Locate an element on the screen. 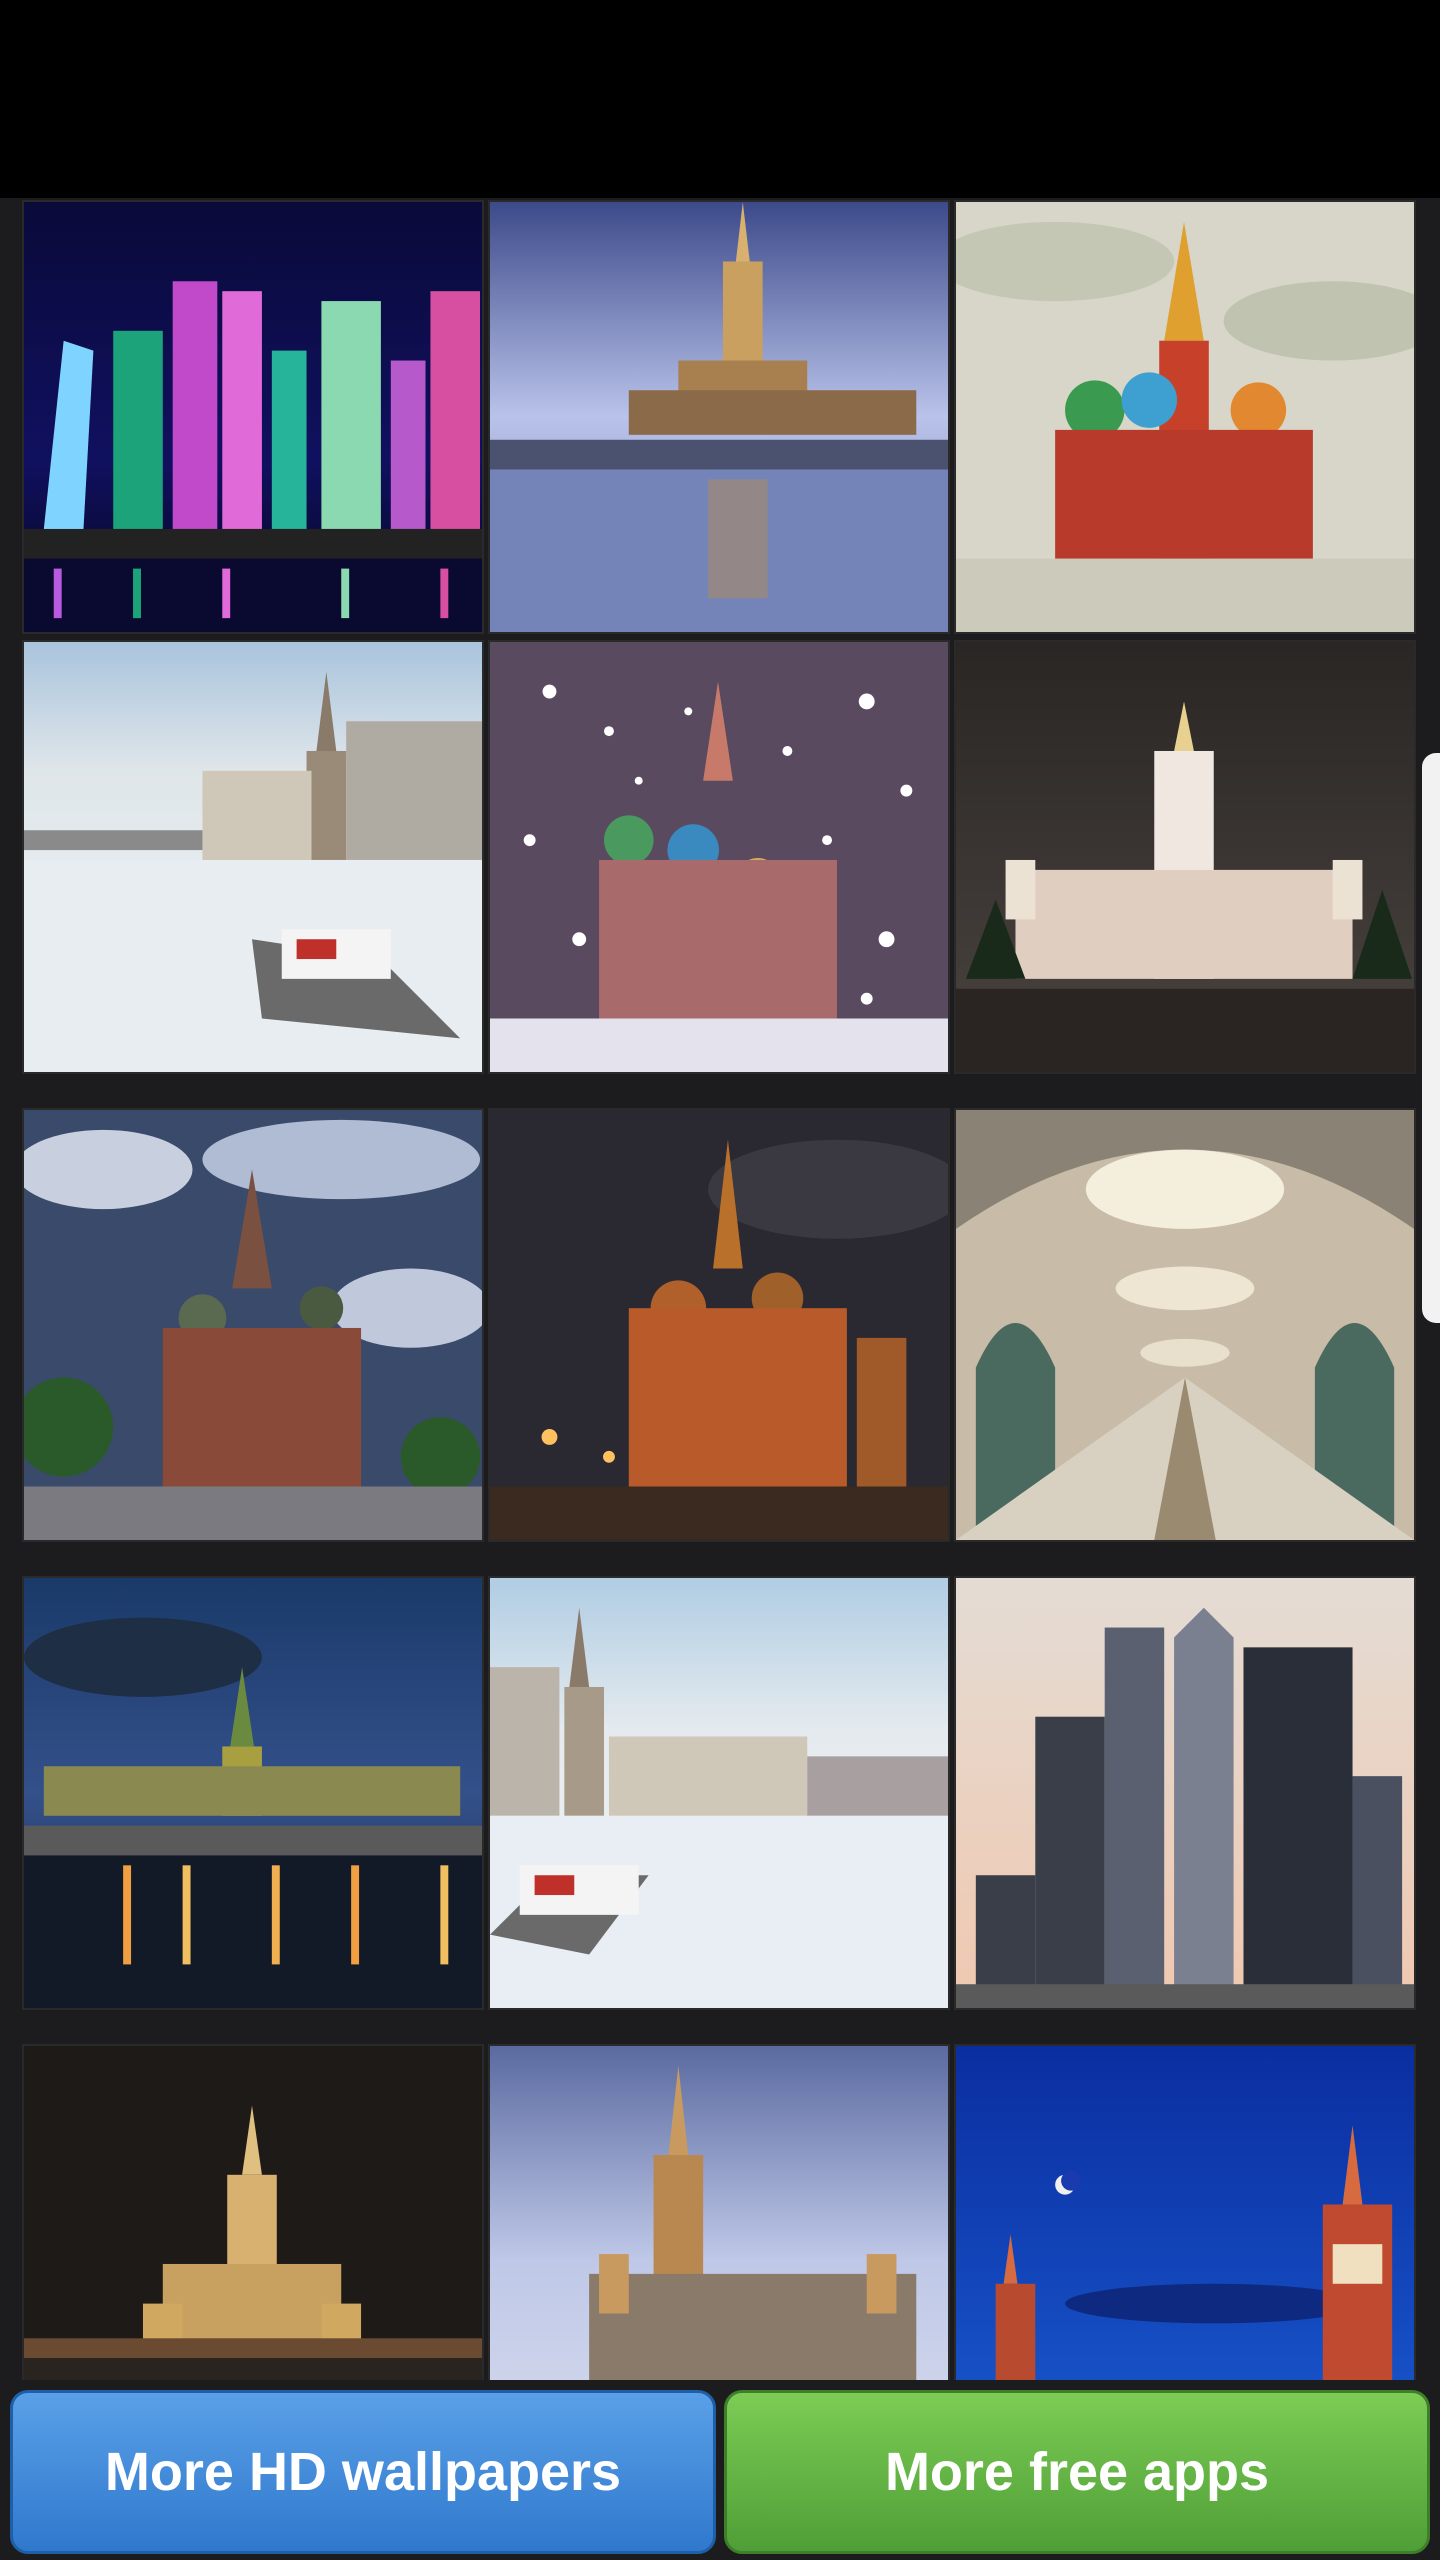 This screenshot has width=1440, height=2560. more-free-apps-label: More free apps is located at coordinates (1077, 2472).